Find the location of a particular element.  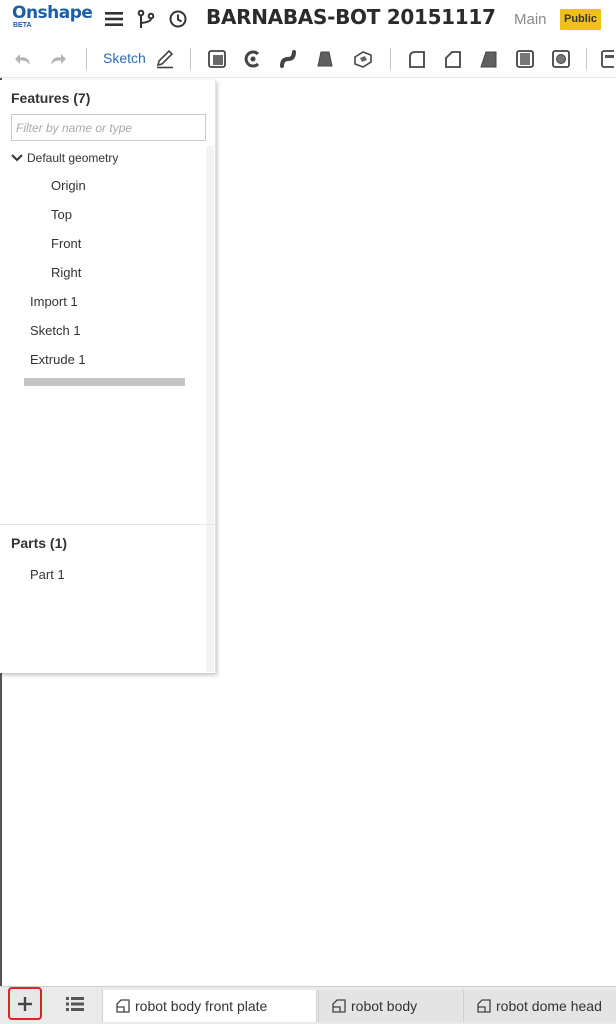

parts-list-scrollbar is located at coordinates (210, 615).